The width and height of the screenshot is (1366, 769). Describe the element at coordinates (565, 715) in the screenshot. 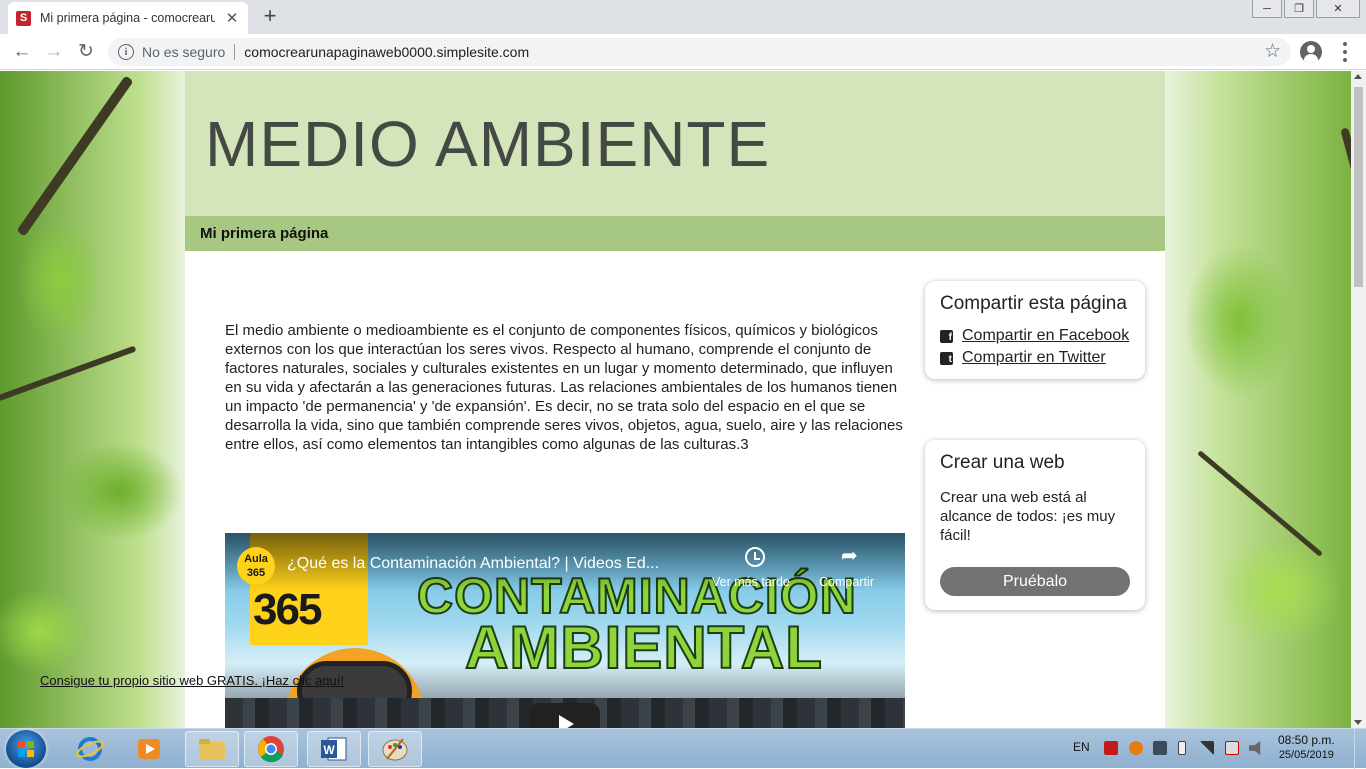

I see `play-button` at that location.